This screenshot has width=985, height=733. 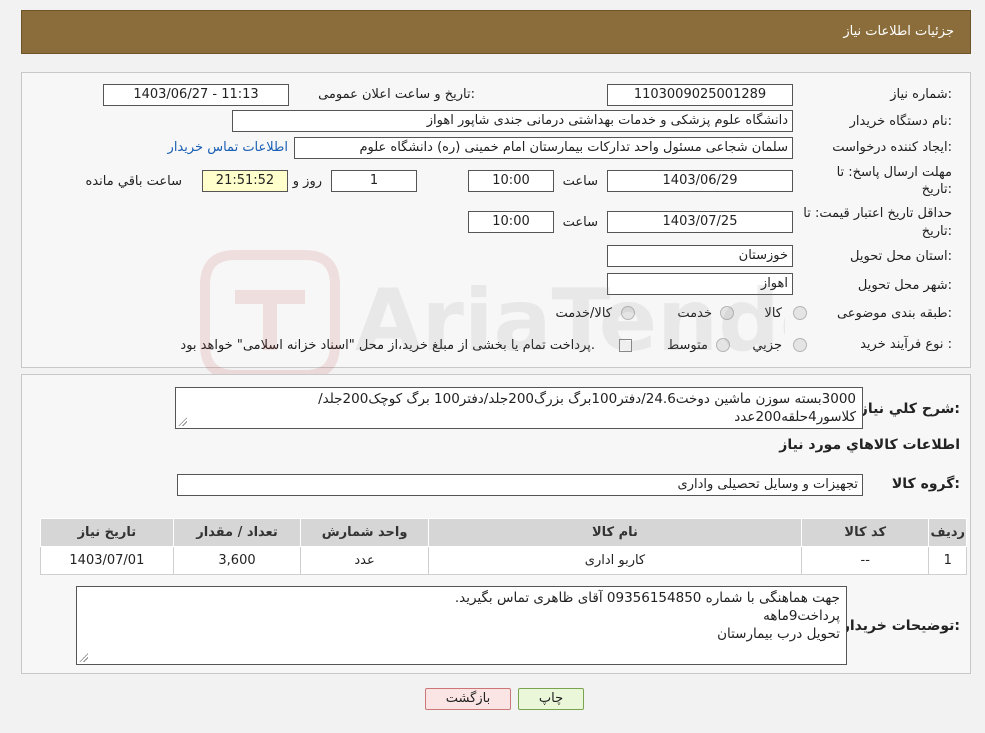 What do you see at coordinates (921, 94) in the screenshot?
I see `need-number-label: شماره نیاز:` at bounding box center [921, 94].